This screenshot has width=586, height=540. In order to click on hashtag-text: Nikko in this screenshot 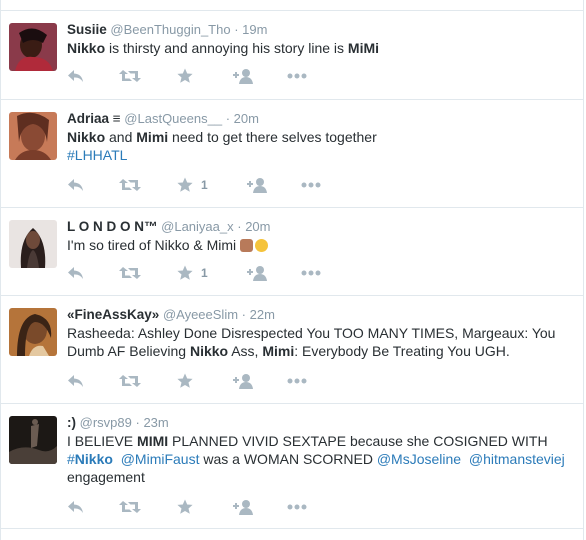, I will do `click(93, 459)`.